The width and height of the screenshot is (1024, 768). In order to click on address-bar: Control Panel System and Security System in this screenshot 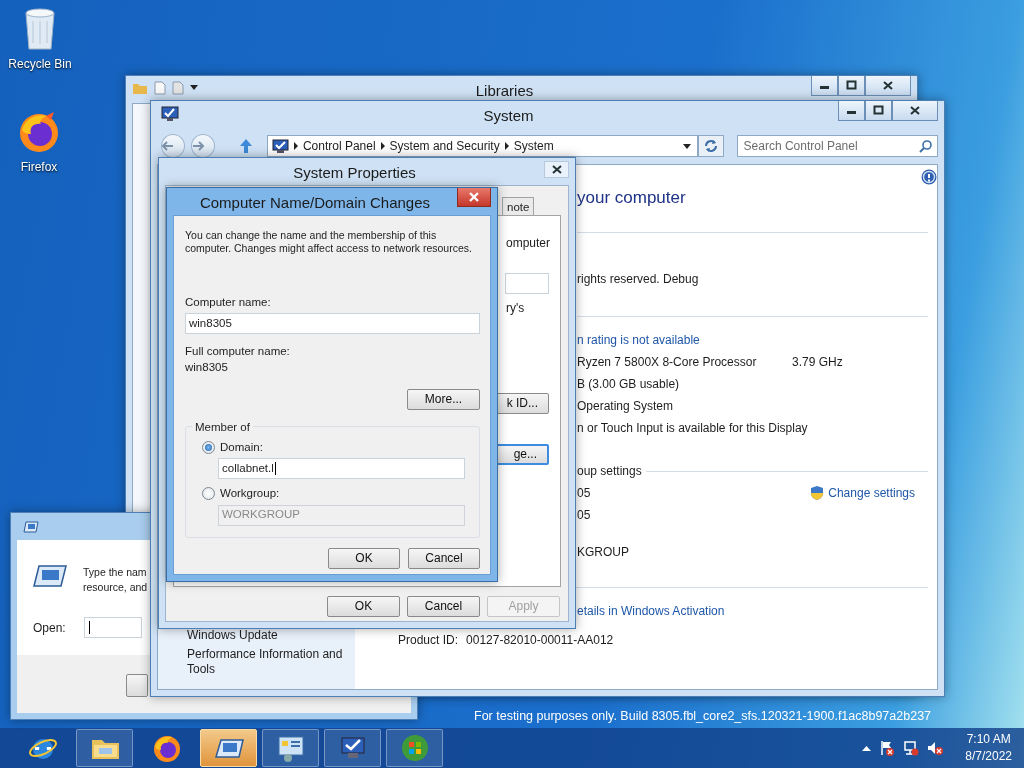, I will do `click(482, 146)`.